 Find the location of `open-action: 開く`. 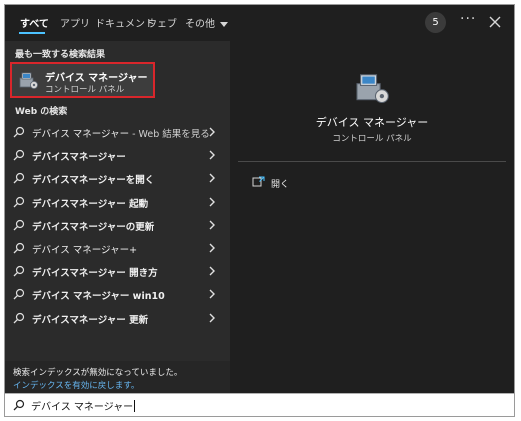

open-action: 開く is located at coordinates (270, 184).